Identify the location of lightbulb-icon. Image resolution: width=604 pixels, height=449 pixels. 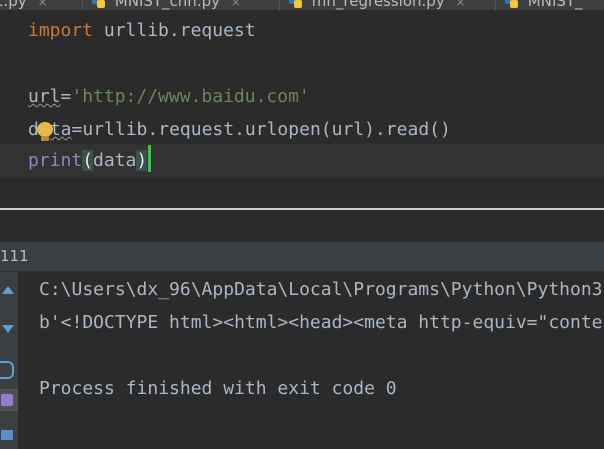
(45, 133).